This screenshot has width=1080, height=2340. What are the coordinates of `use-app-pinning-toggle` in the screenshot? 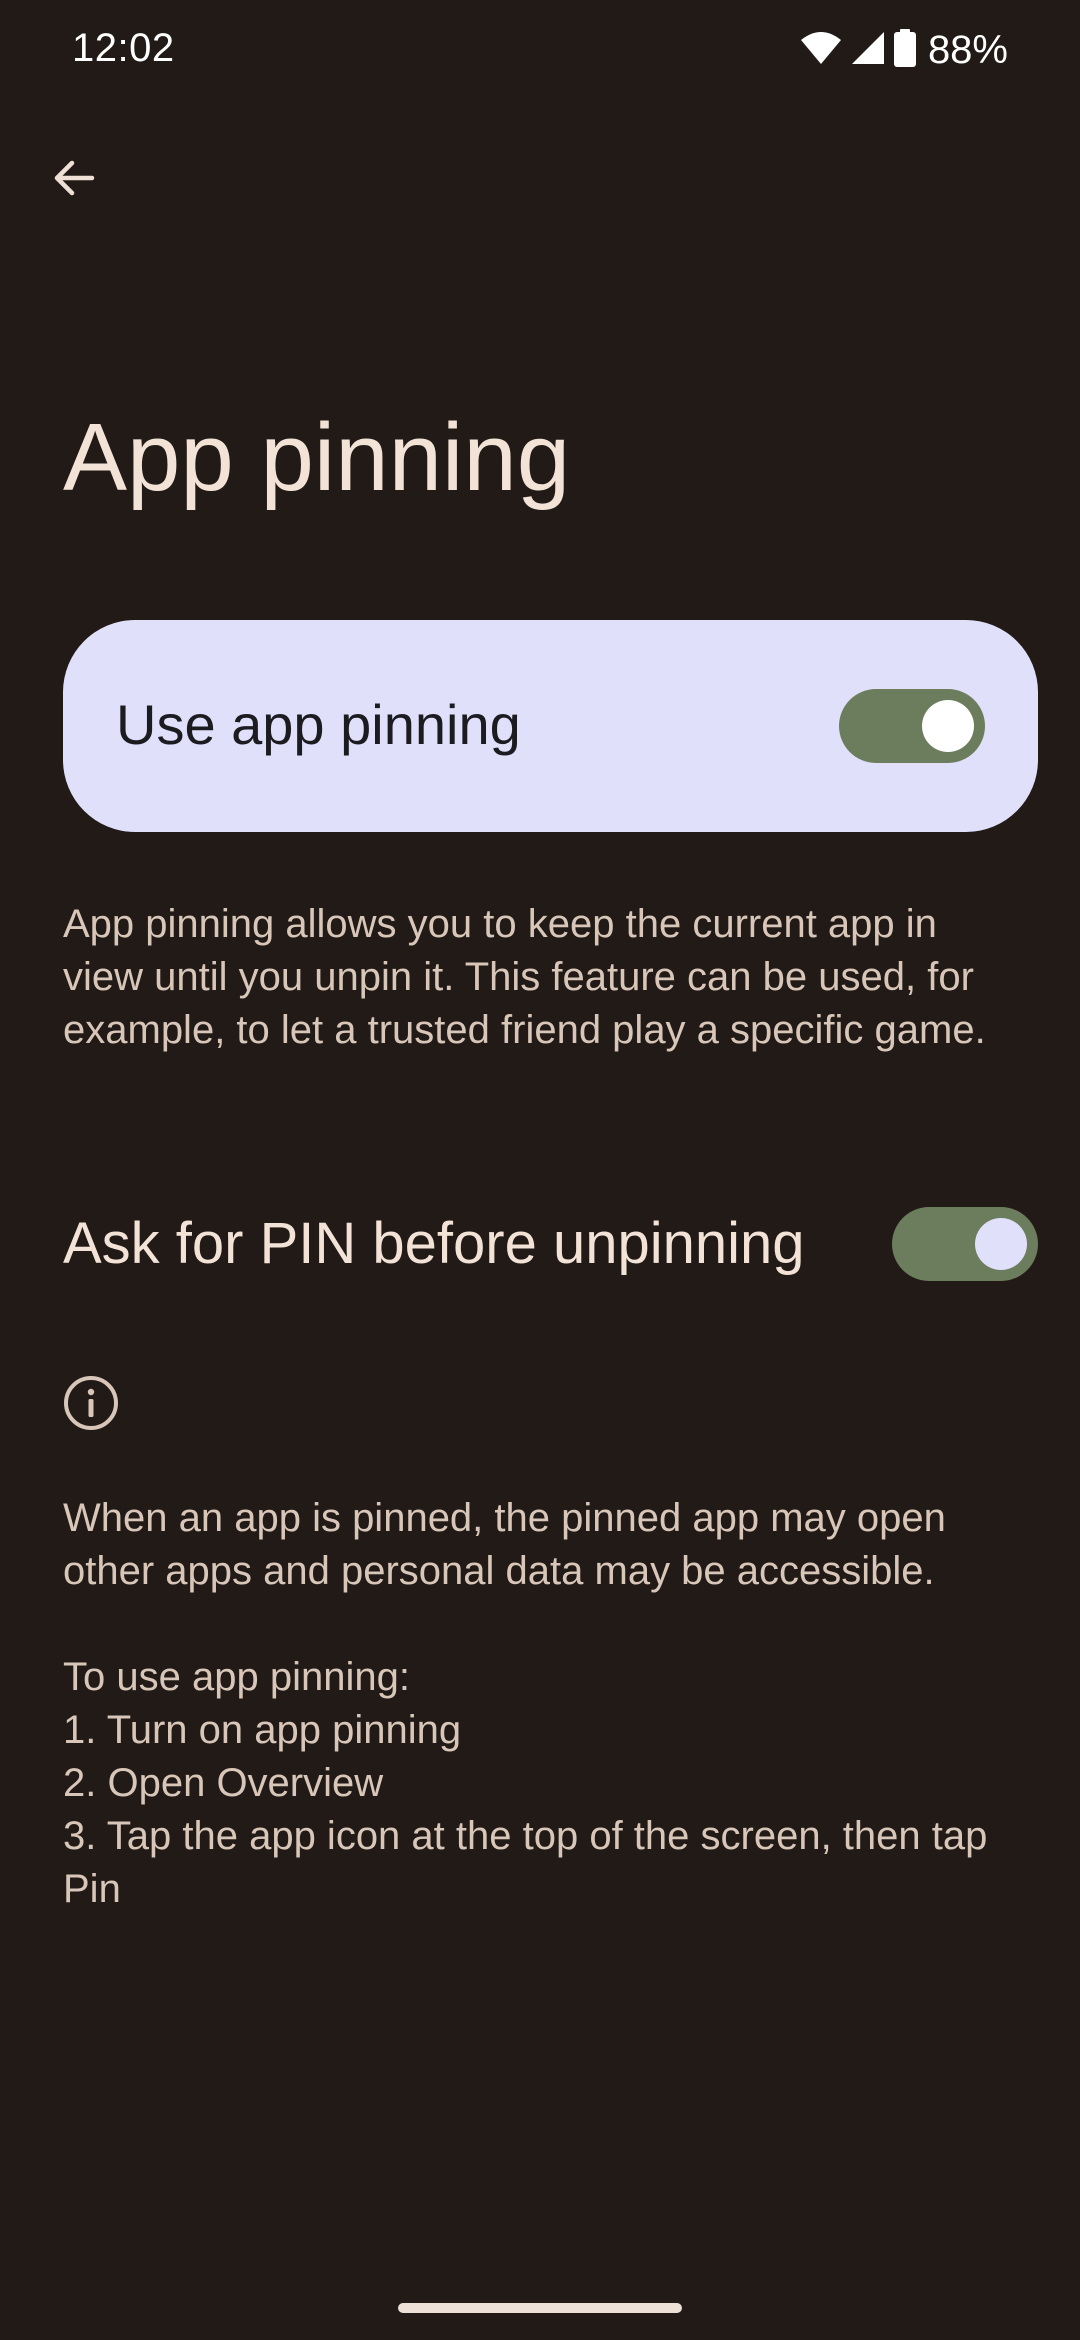 It's located at (912, 726).